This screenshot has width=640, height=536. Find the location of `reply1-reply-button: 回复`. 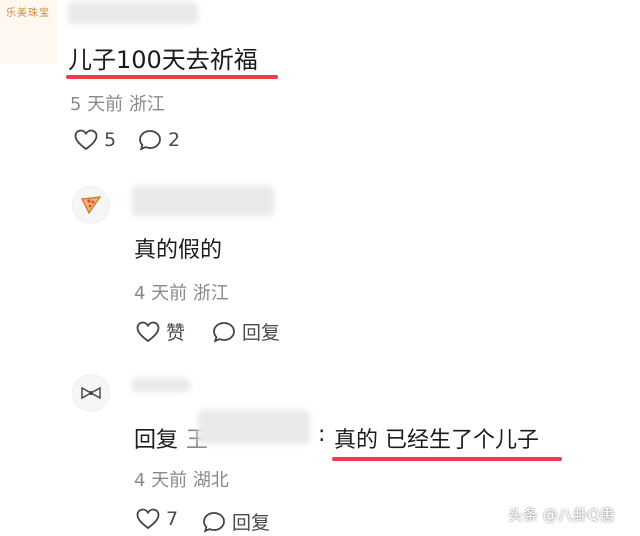

reply1-reply-button: 回复 is located at coordinates (246, 331).